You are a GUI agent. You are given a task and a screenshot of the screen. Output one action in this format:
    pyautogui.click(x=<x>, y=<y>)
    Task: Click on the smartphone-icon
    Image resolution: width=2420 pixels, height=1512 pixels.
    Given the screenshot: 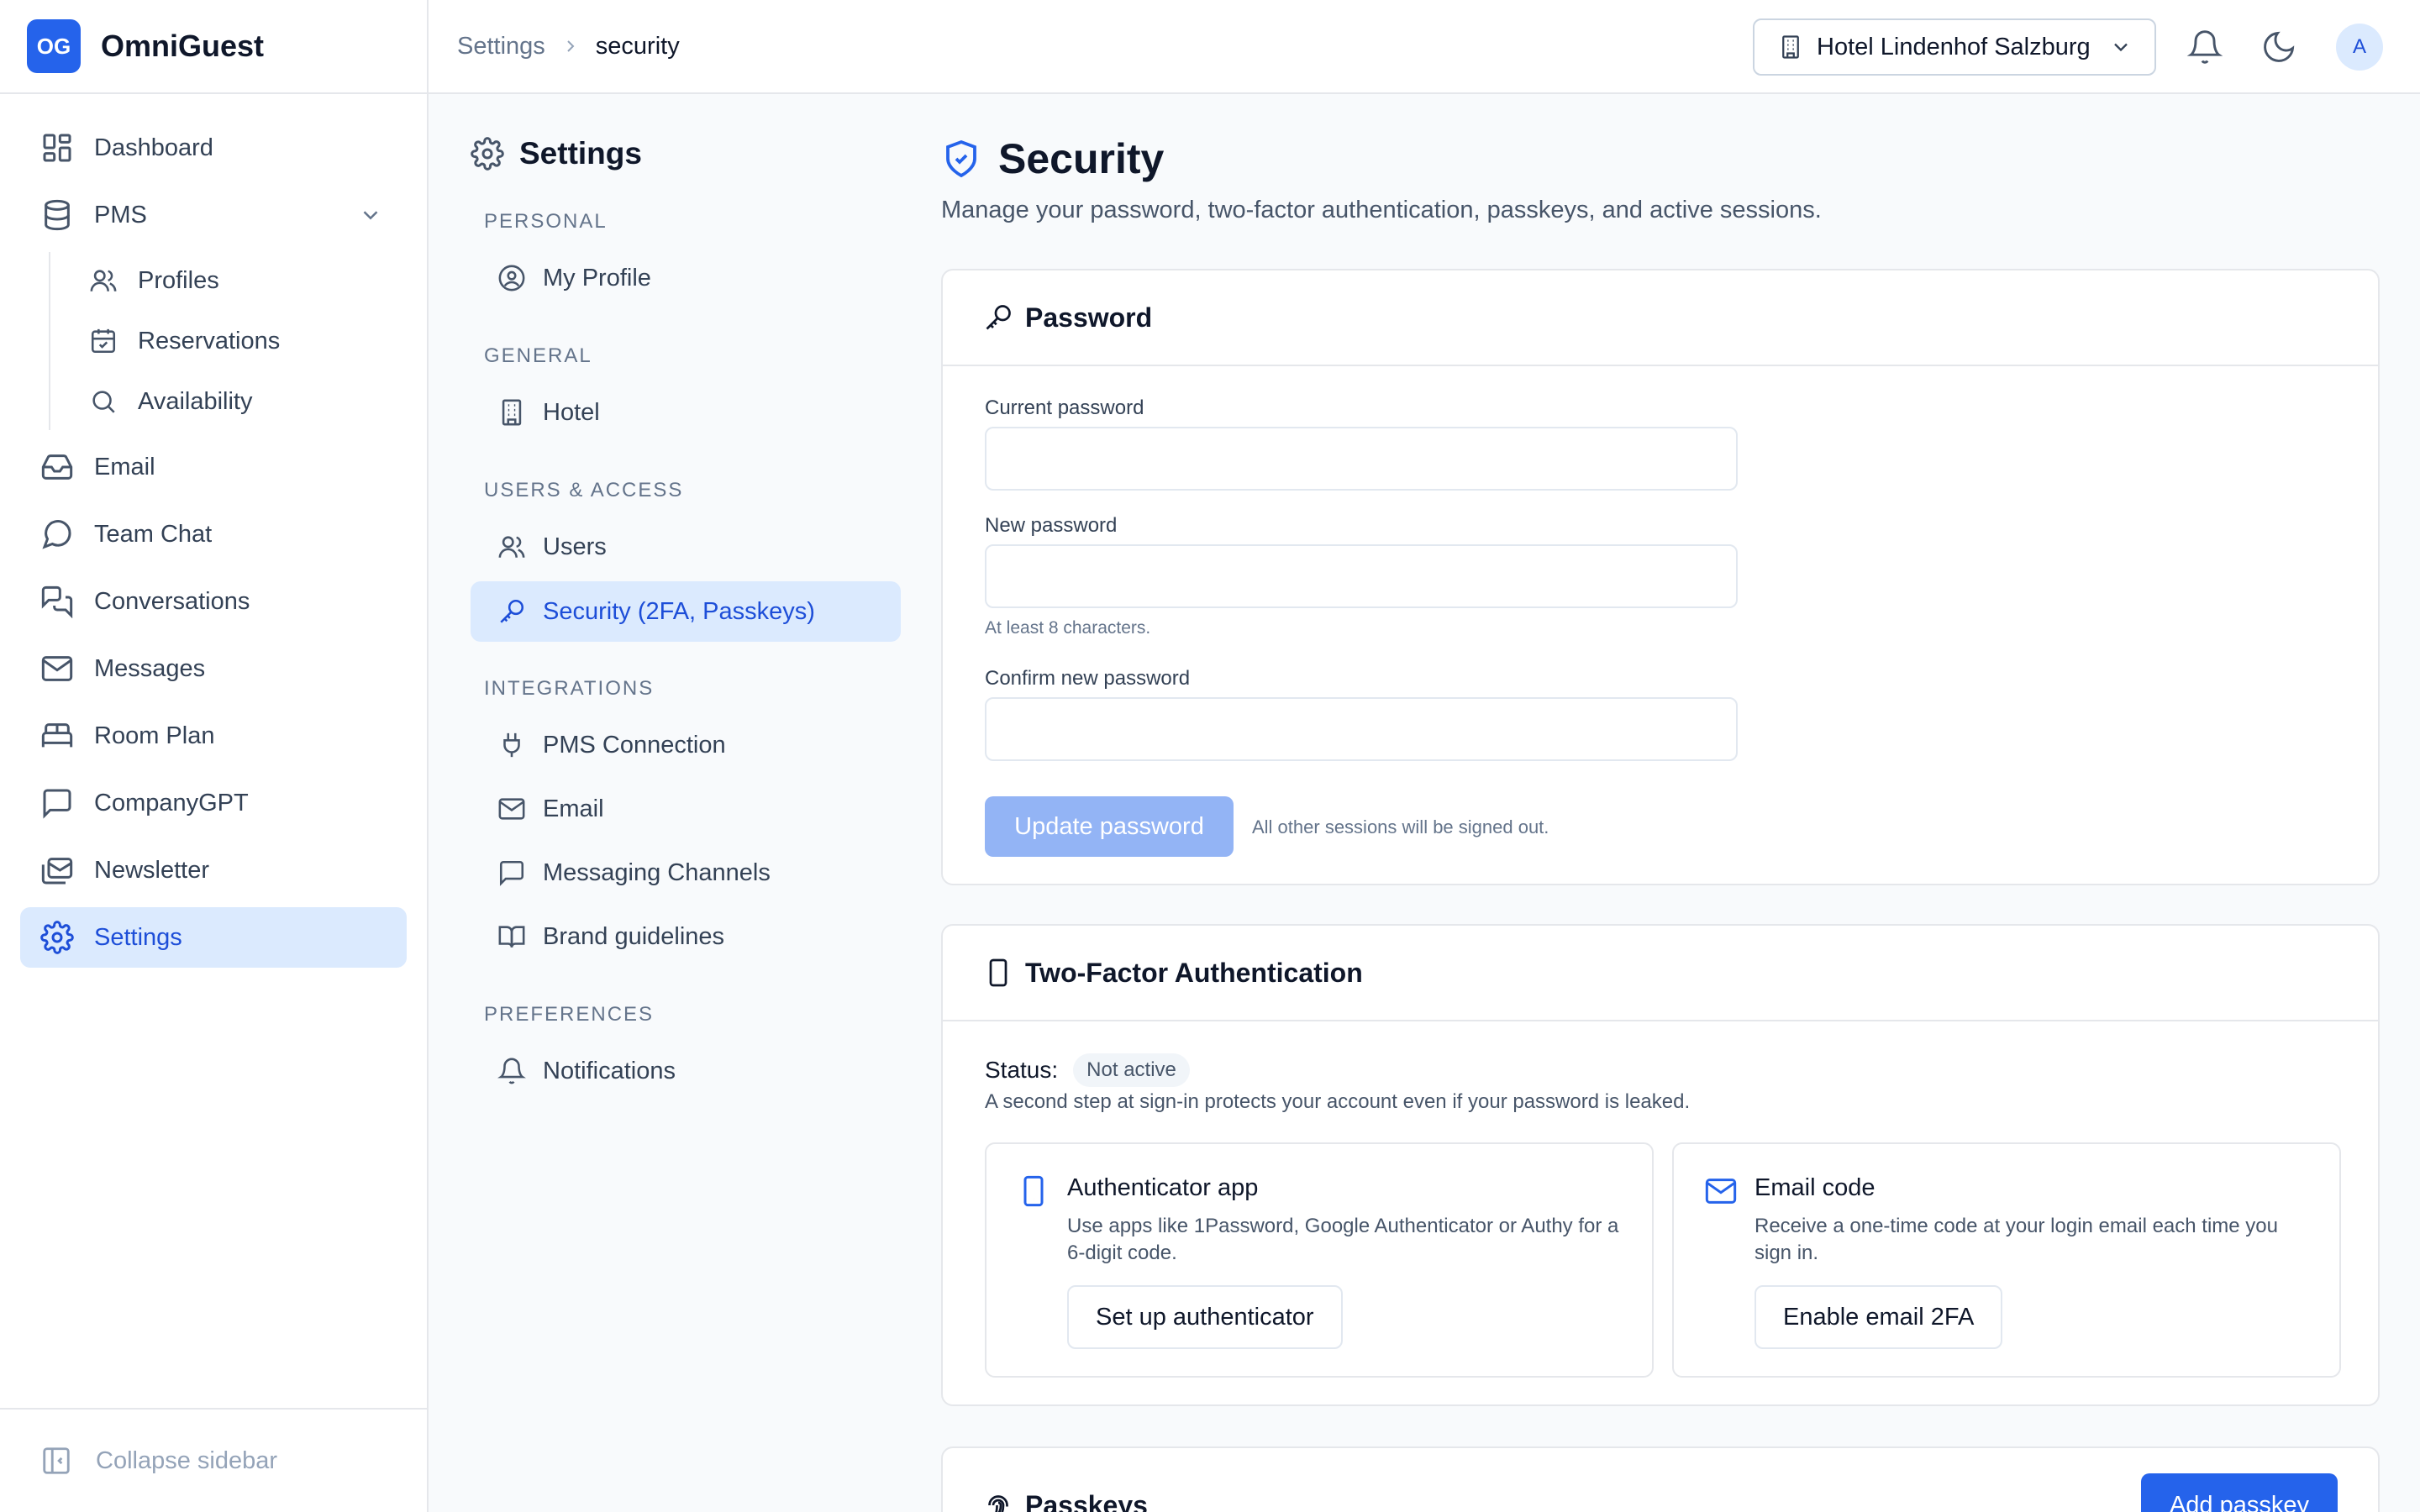 What is the action you would take?
    pyautogui.click(x=998, y=973)
    